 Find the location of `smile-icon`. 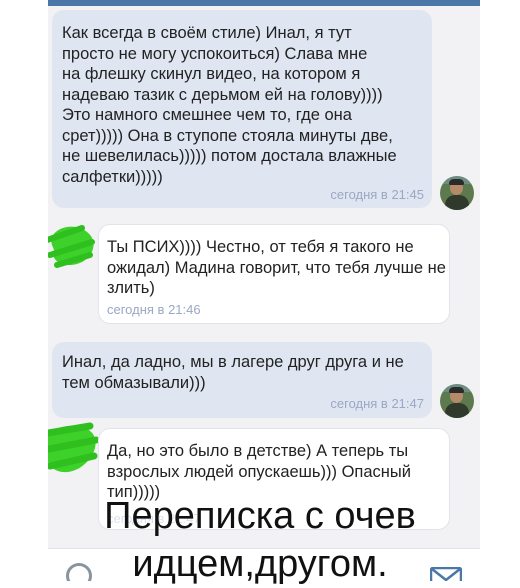

smile-icon is located at coordinates (79, 572).